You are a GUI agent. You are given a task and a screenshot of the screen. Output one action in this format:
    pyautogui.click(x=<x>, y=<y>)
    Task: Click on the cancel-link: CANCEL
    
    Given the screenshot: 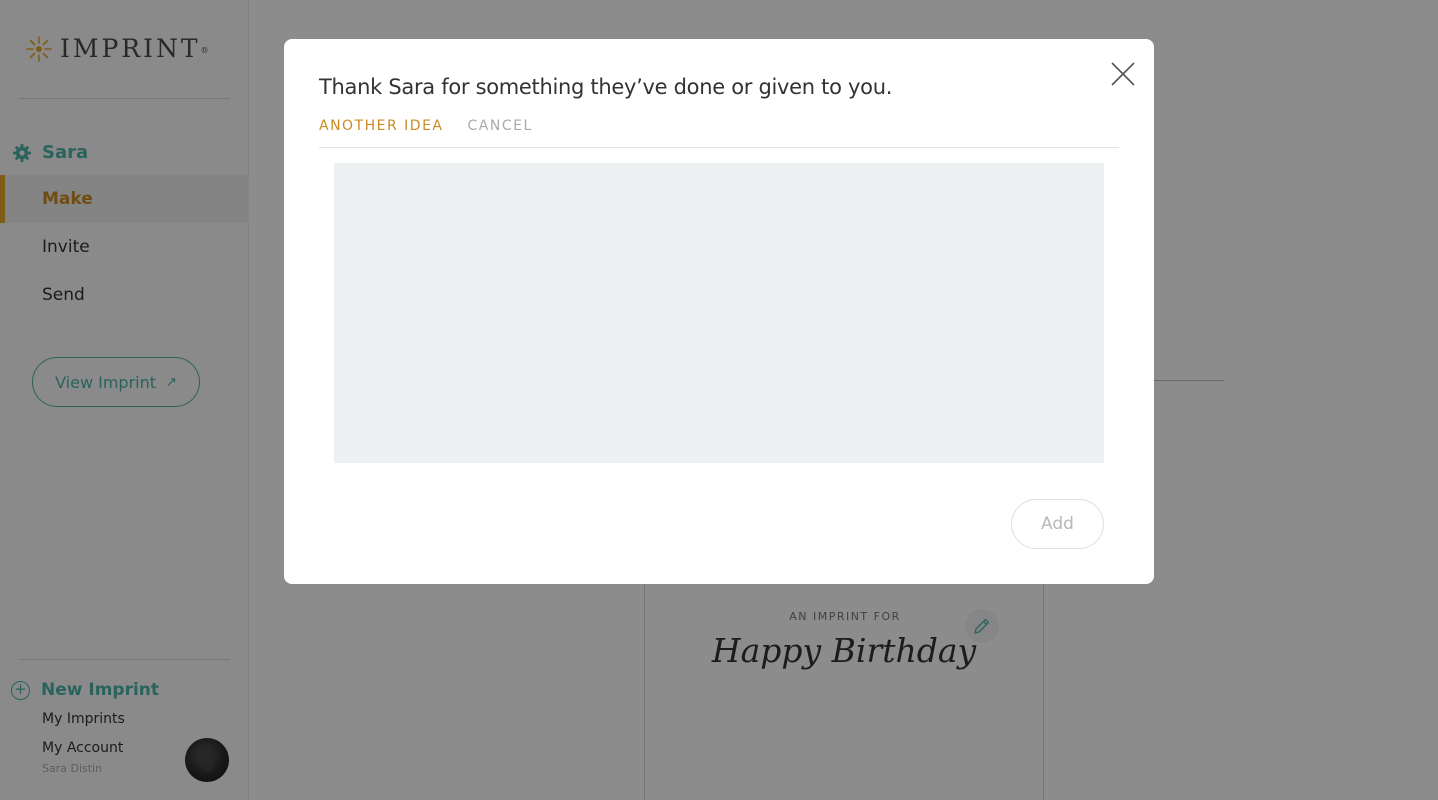 What is the action you would take?
    pyautogui.click(x=500, y=126)
    